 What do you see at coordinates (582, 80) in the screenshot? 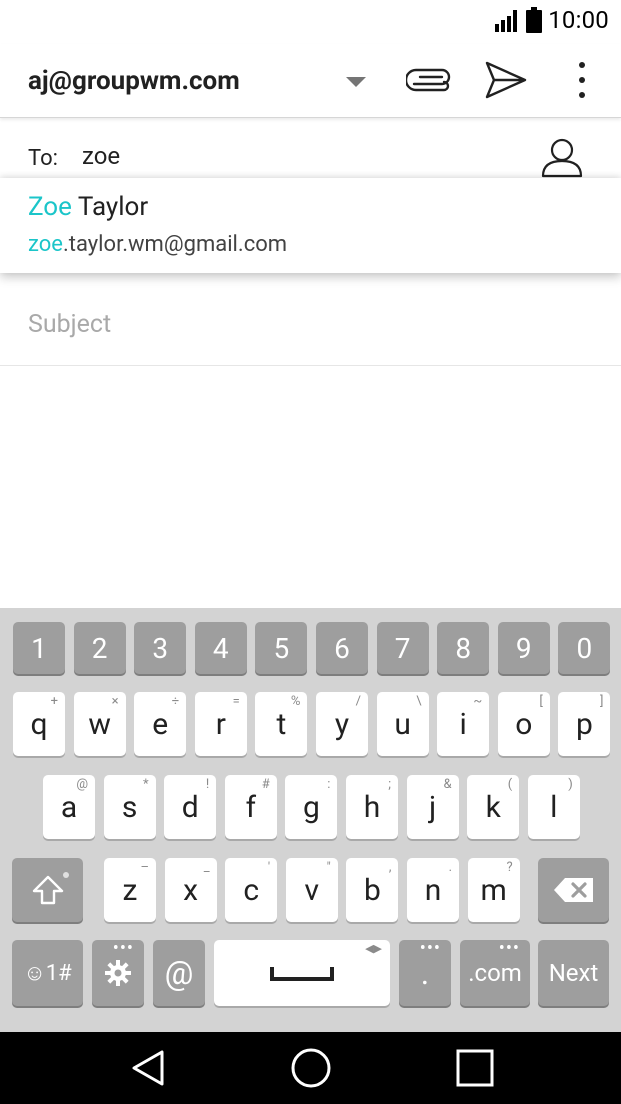
I see `more-vert-icon` at bounding box center [582, 80].